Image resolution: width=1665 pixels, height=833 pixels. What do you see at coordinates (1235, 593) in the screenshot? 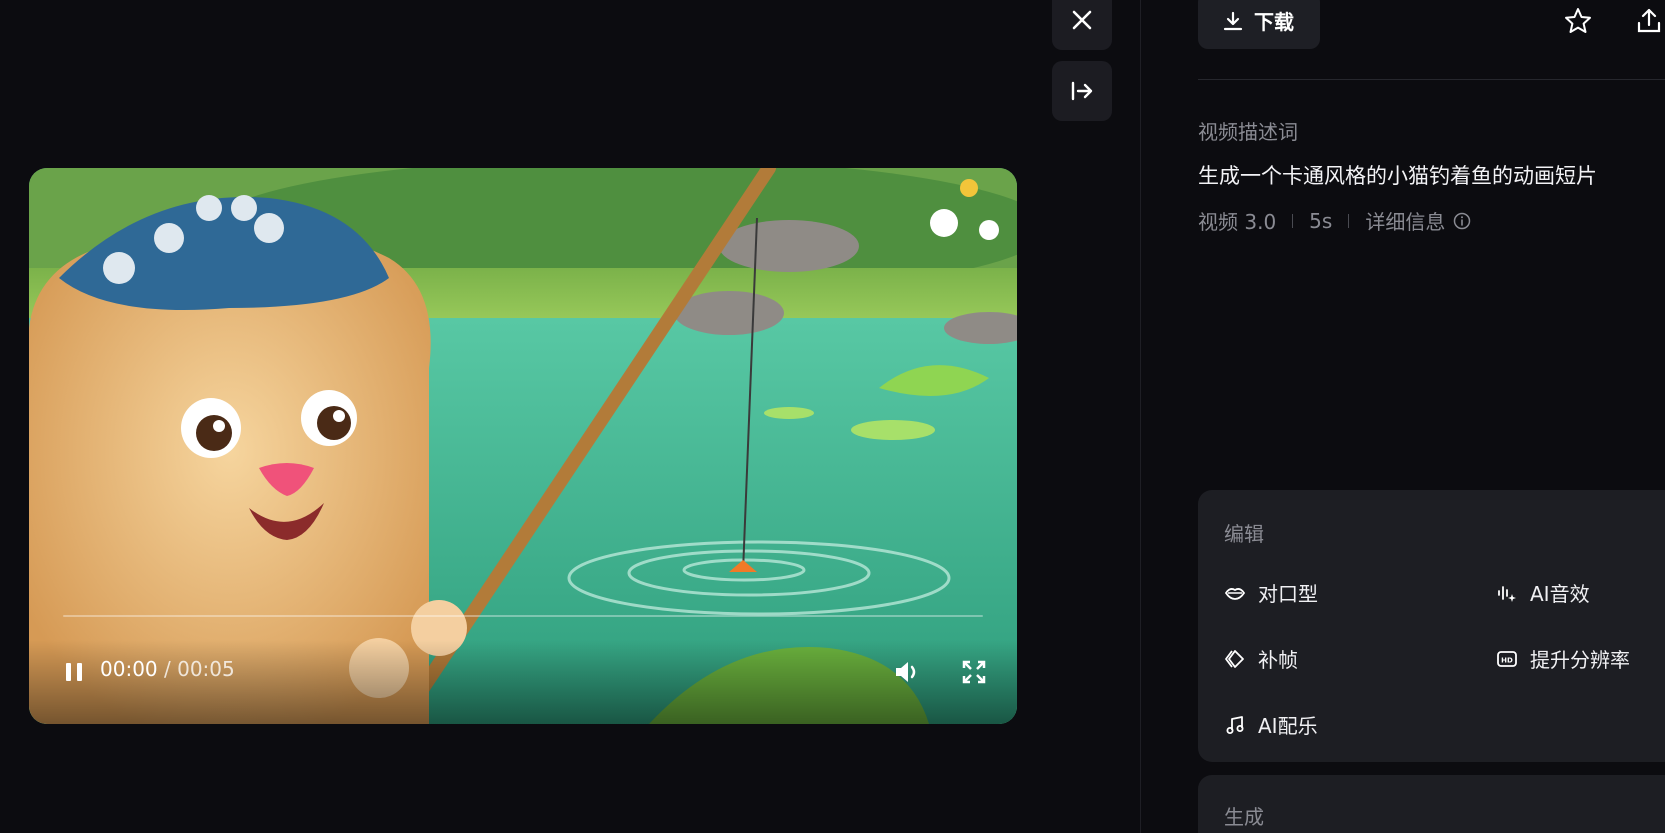
I see `lips-icon` at bounding box center [1235, 593].